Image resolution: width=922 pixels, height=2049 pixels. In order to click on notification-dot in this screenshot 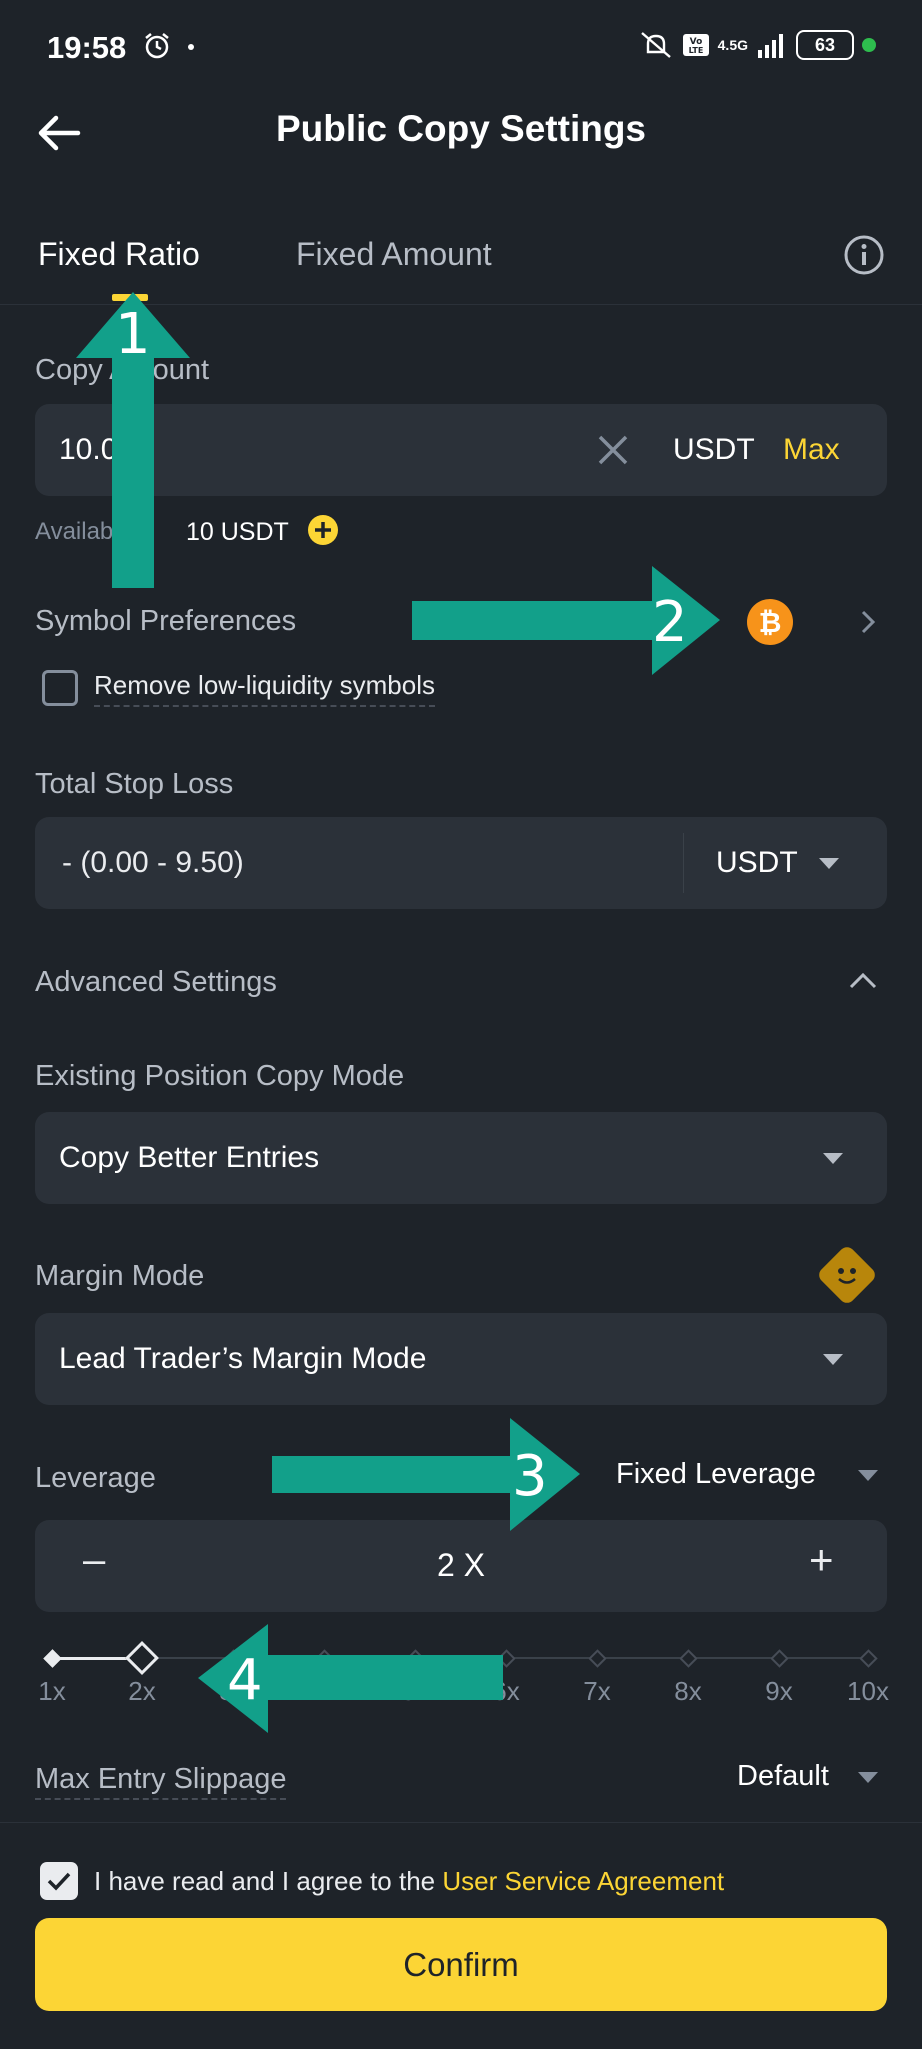, I will do `click(191, 47)`.